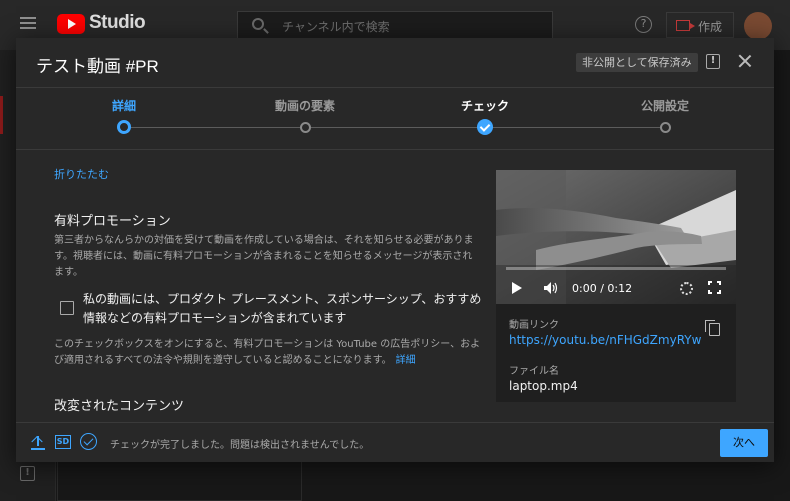 Image resolution: width=790 pixels, height=501 pixels. What do you see at coordinates (745, 61) in the screenshot?
I see `close-icon` at bounding box center [745, 61].